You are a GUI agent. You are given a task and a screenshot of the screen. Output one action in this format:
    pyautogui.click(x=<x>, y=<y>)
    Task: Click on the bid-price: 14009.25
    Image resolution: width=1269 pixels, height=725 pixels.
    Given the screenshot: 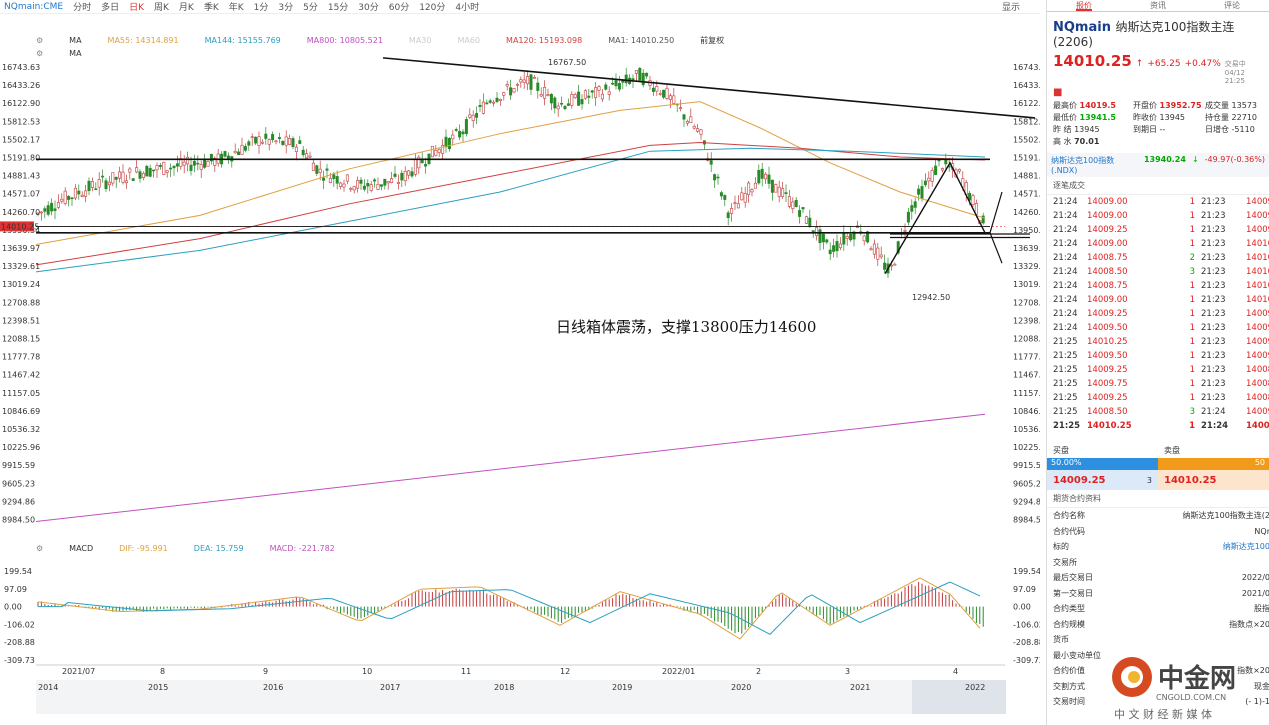 What is the action you would take?
    pyautogui.click(x=1079, y=480)
    